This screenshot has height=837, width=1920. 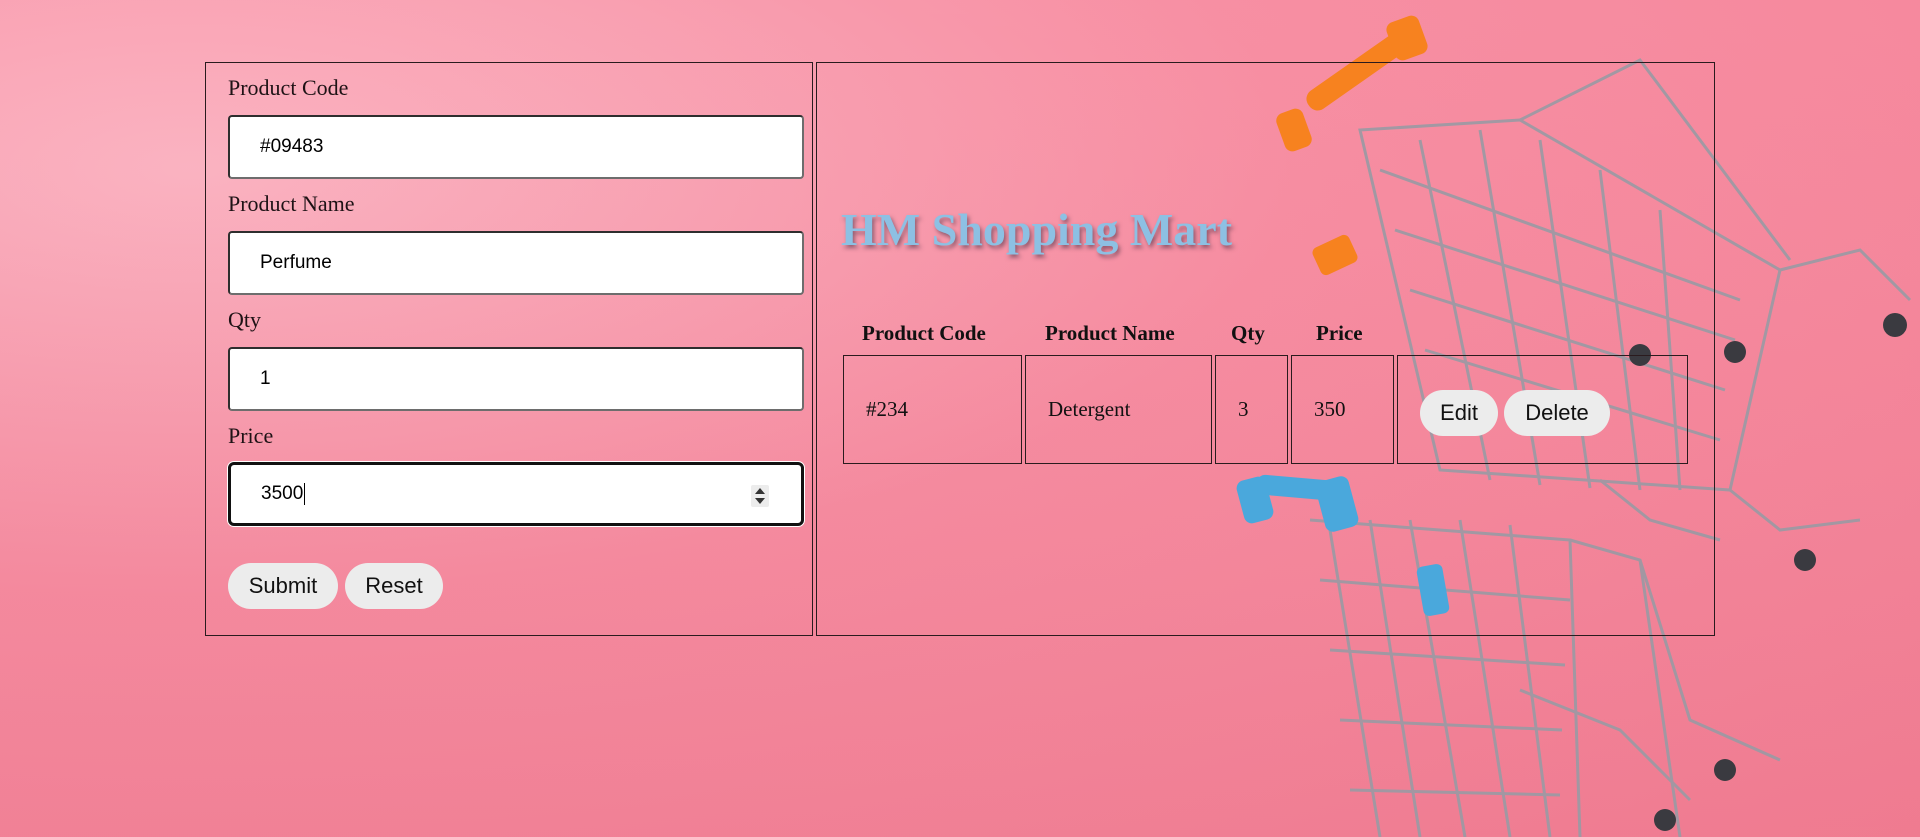 What do you see at coordinates (288, 87) in the screenshot?
I see `product-code-label: Product Code` at bounding box center [288, 87].